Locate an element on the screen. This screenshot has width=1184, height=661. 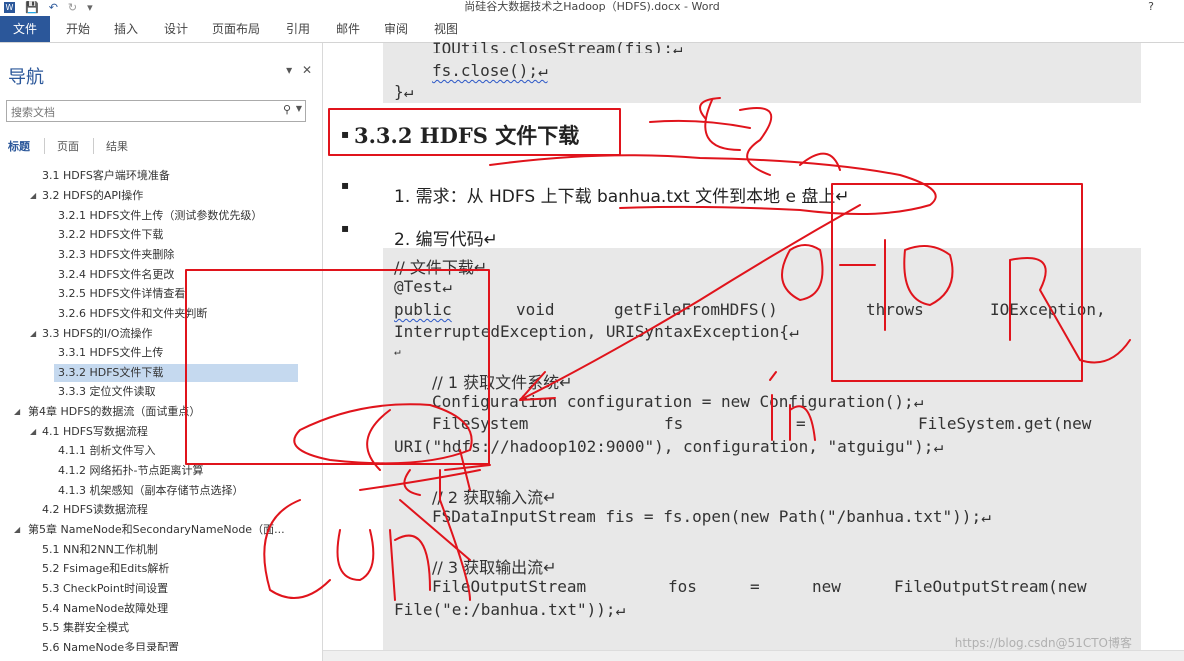
tab-headings: 标题 is located at coordinates (26, 146).